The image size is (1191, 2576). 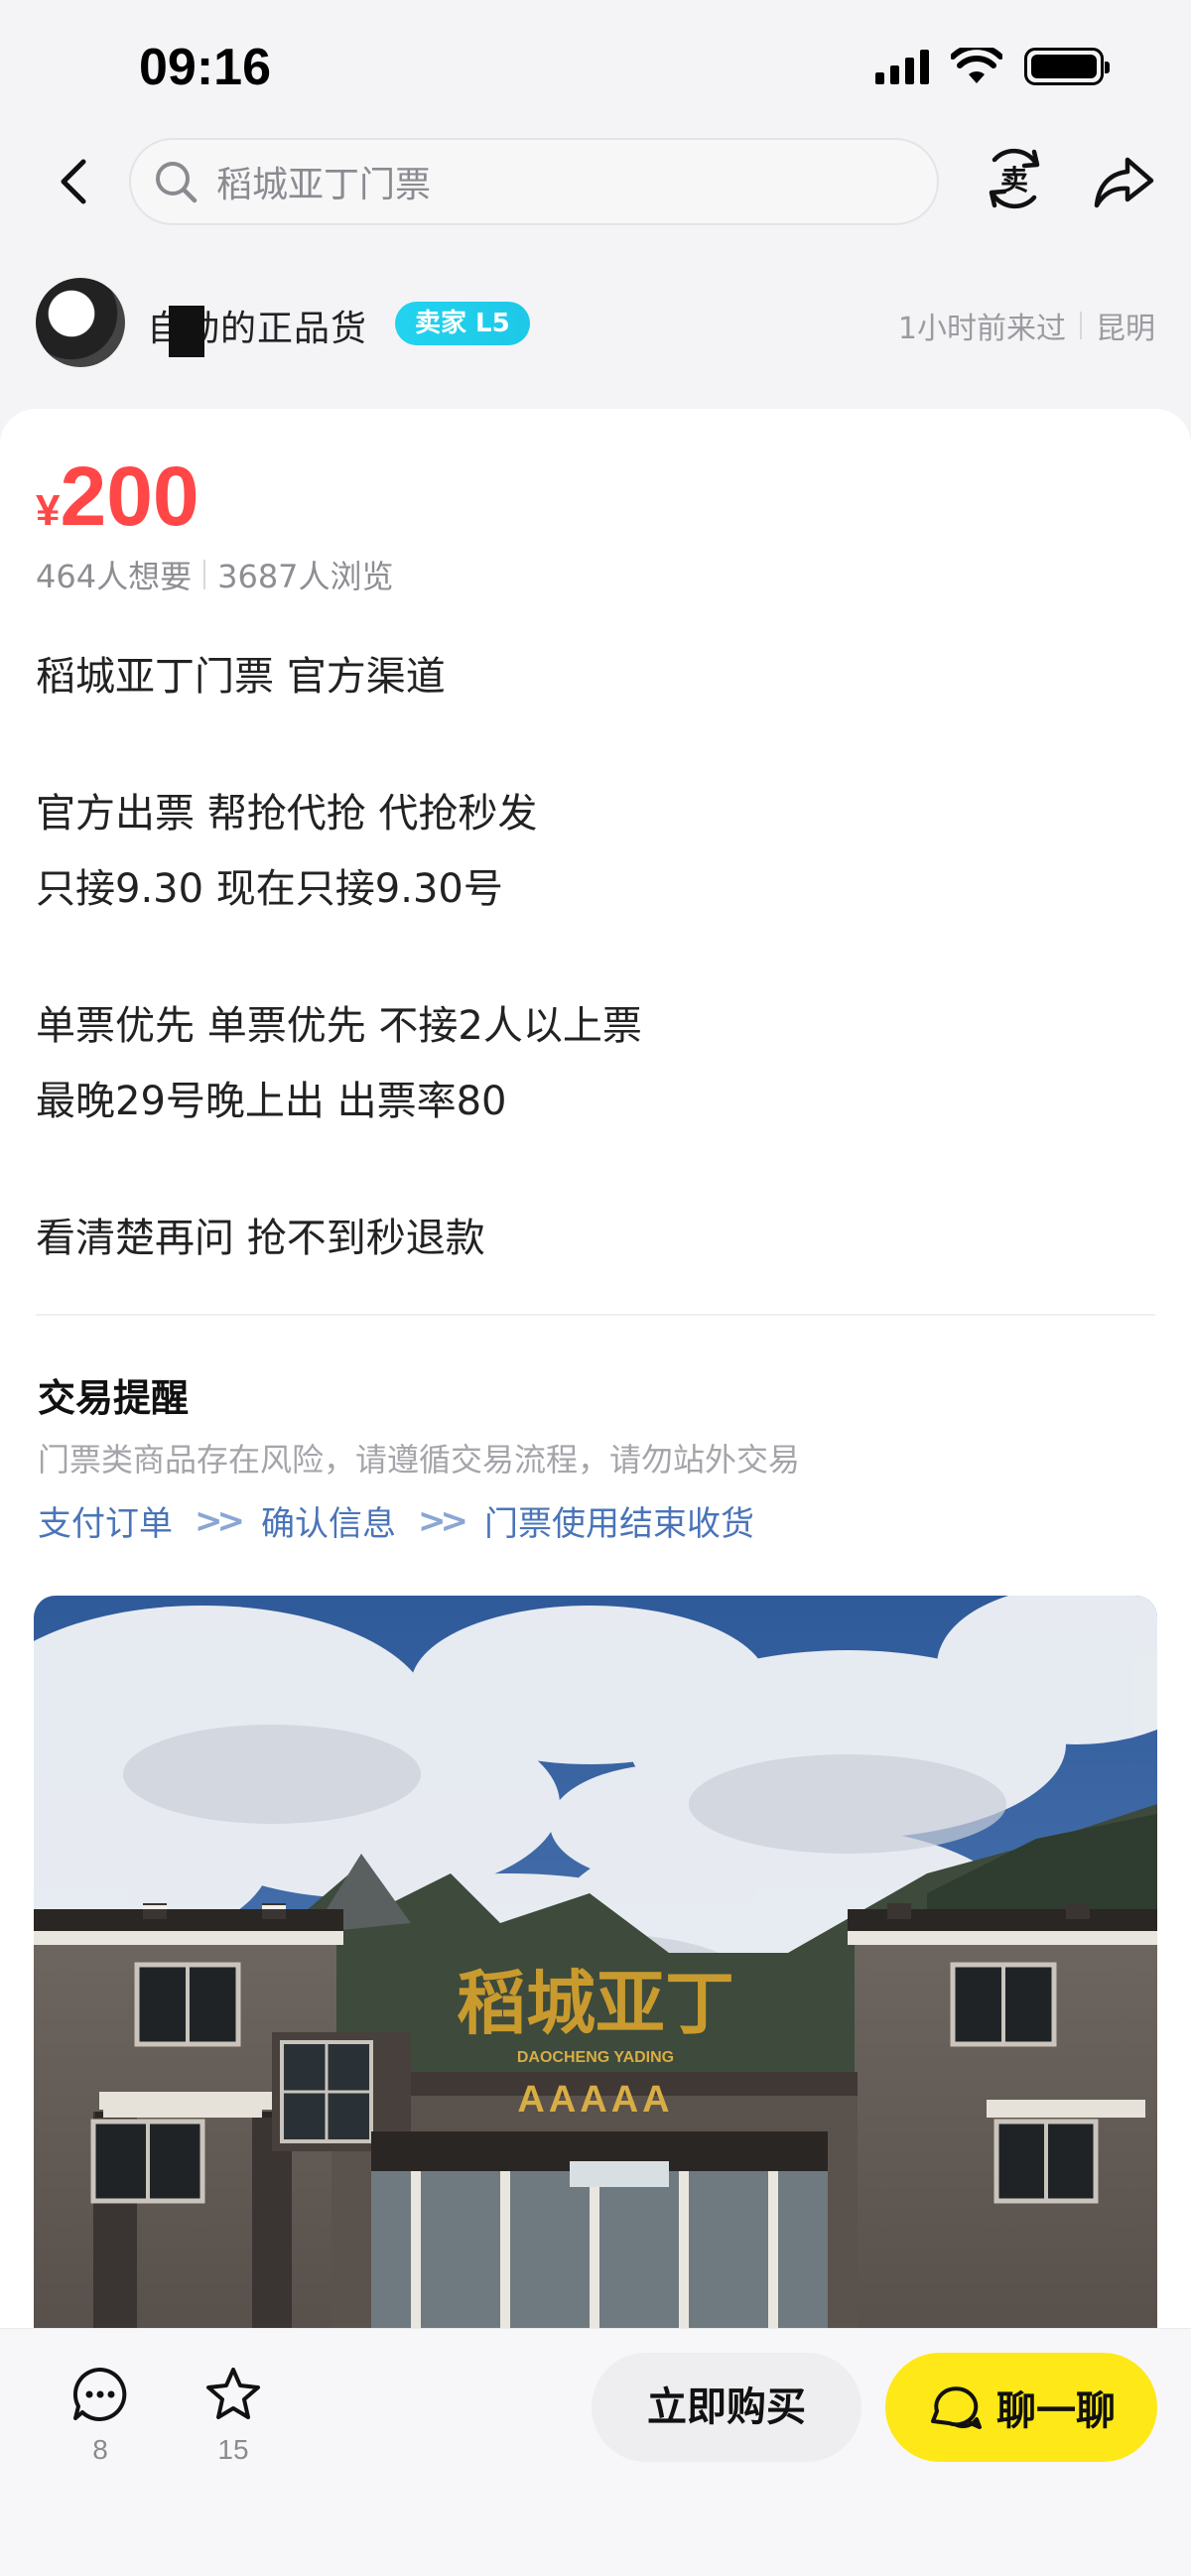 What do you see at coordinates (129, 497) in the screenshot?
I see `price-value: 200` at bounding box center [129, 497].